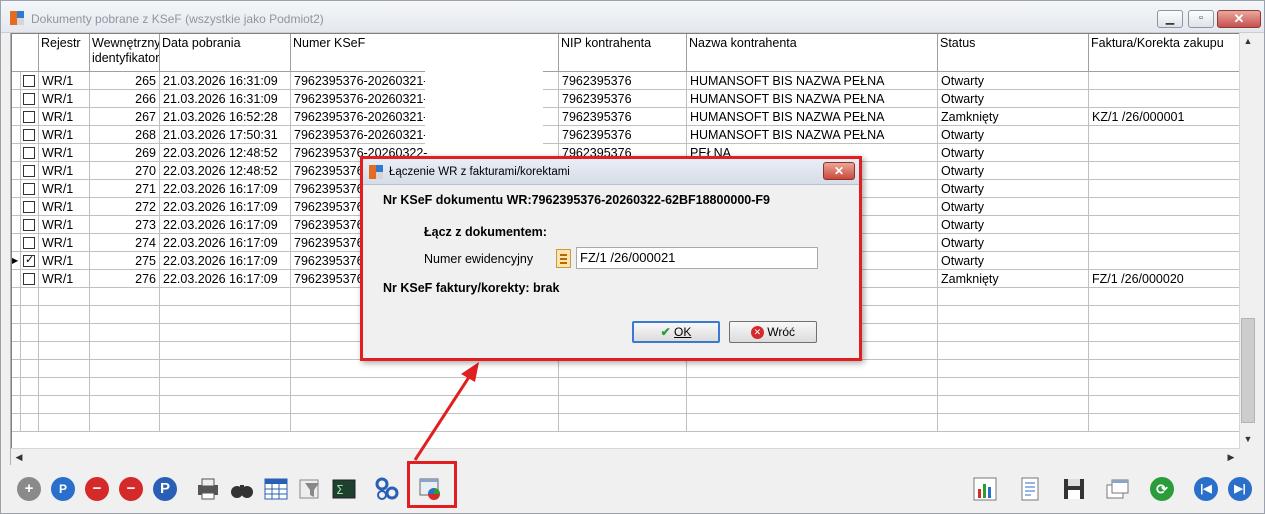 This screenshot has width=1265, height=514. Describe the element at coordinates (683, 332) in the screenshot. I see `ok-label: OK` at that location.